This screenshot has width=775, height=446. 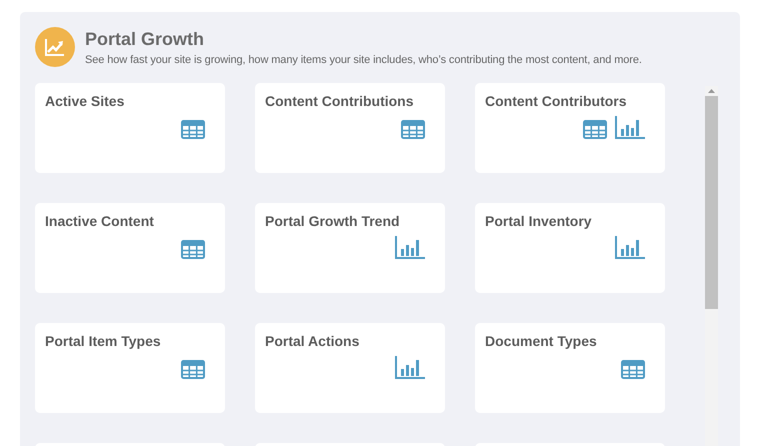 I want to click on report-card: Content Contributions, so click(x=350, y=128).